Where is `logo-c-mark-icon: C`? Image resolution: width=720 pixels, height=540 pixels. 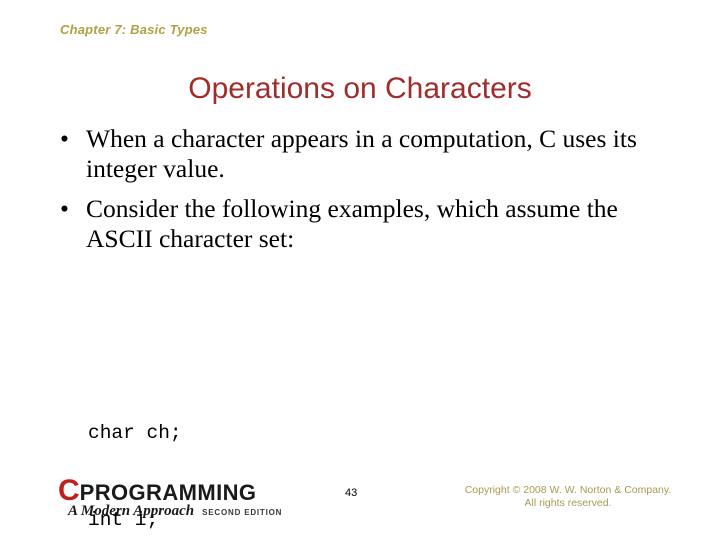 logo-c-mark-icon: C is located at coordinates (69, 490).